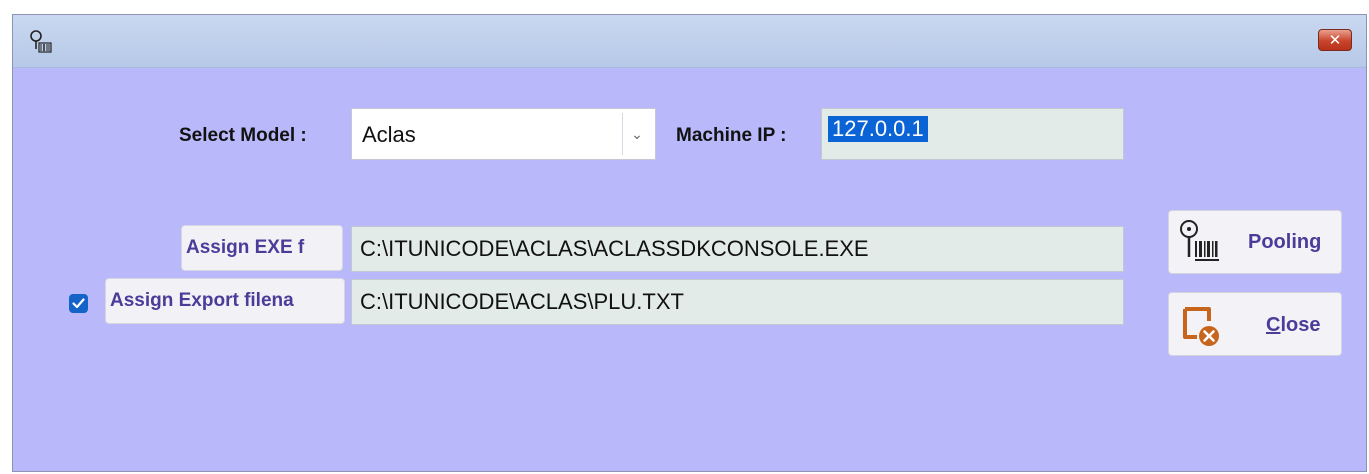 This screenshot has height=474, width=1369. I want to click on export-path-value: C:\ITUNICODE\ACLAS\PLU.TXT, so click(522, 301).